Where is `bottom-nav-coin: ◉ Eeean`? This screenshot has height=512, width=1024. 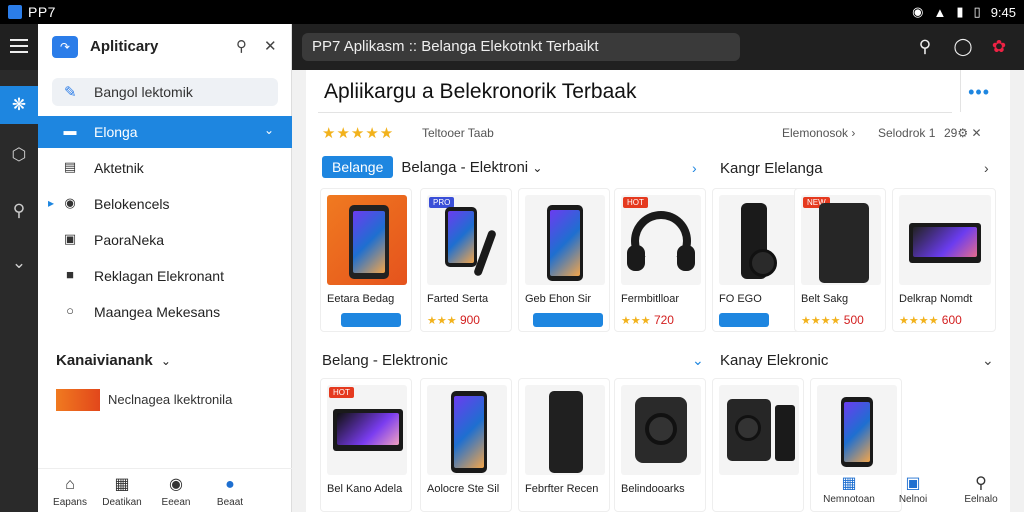
bottom-nav-coin: ◉ Eeean is located at coordinates (176, 491).